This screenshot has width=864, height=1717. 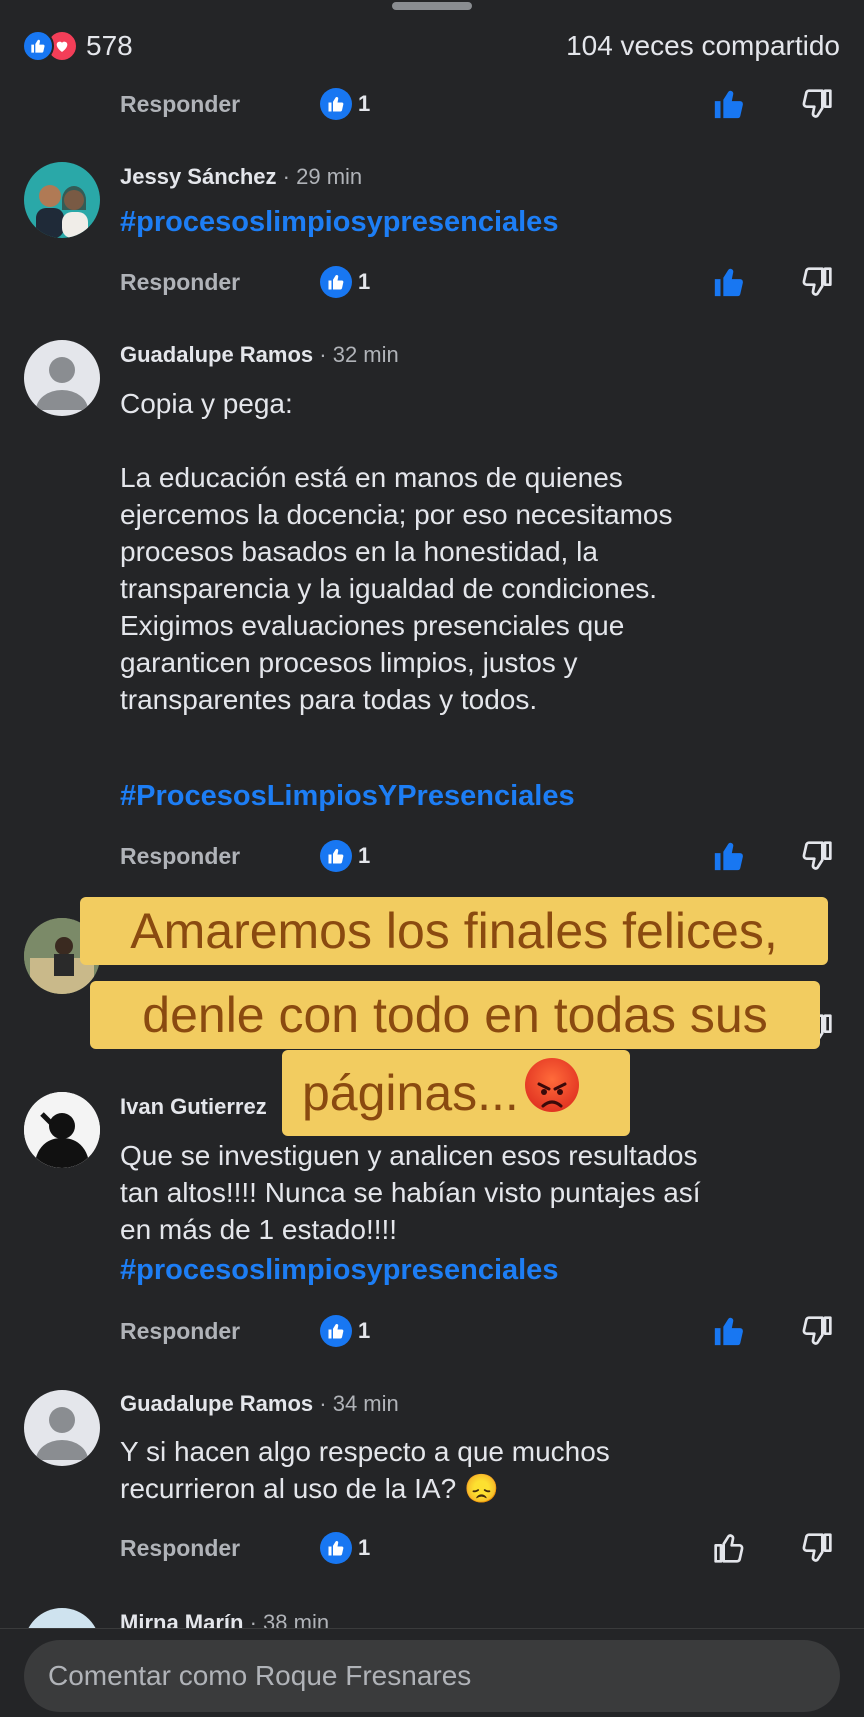 I want to click on angry-face-icon, so click(x=551, y=1085).